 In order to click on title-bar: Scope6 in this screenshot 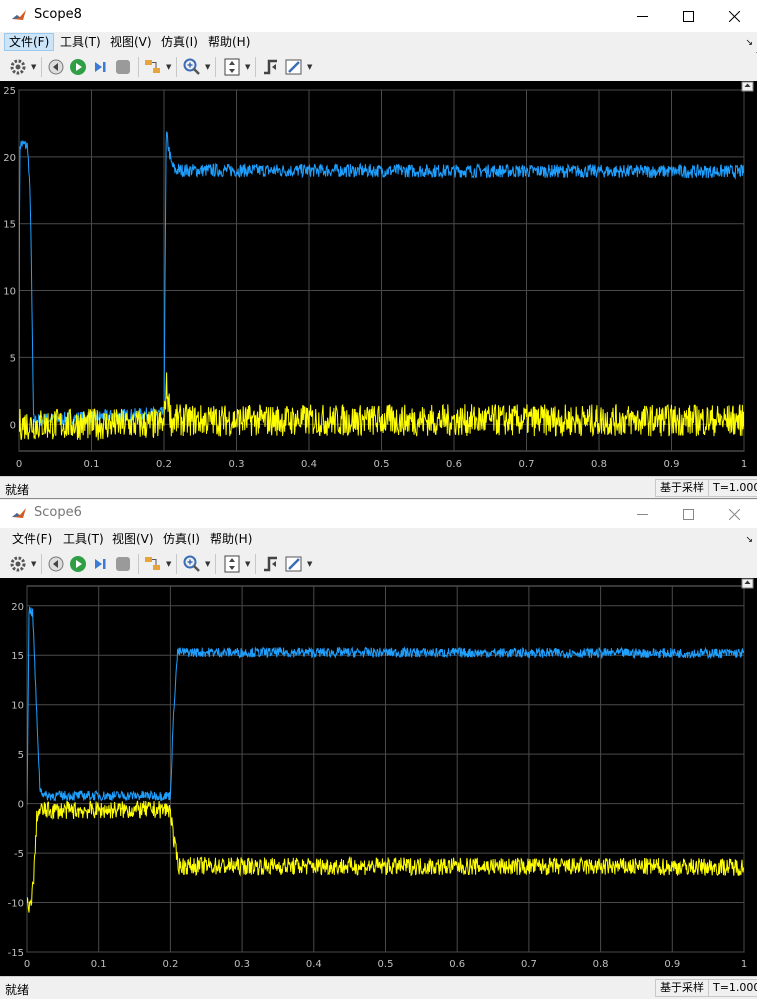, I will do `click(378, 514)`.